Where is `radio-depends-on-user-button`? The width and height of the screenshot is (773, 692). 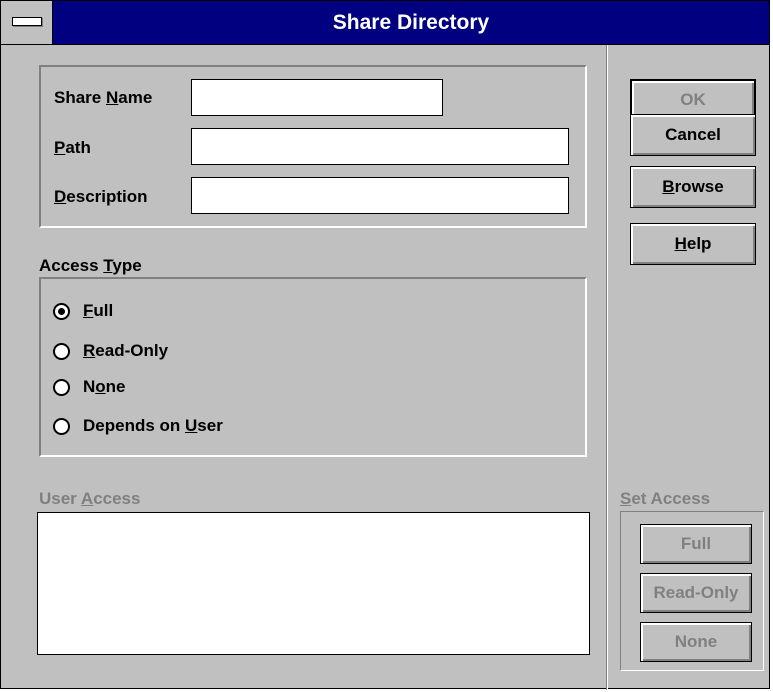
radio-depends-on-user-button is located at coordinates (61, 426).